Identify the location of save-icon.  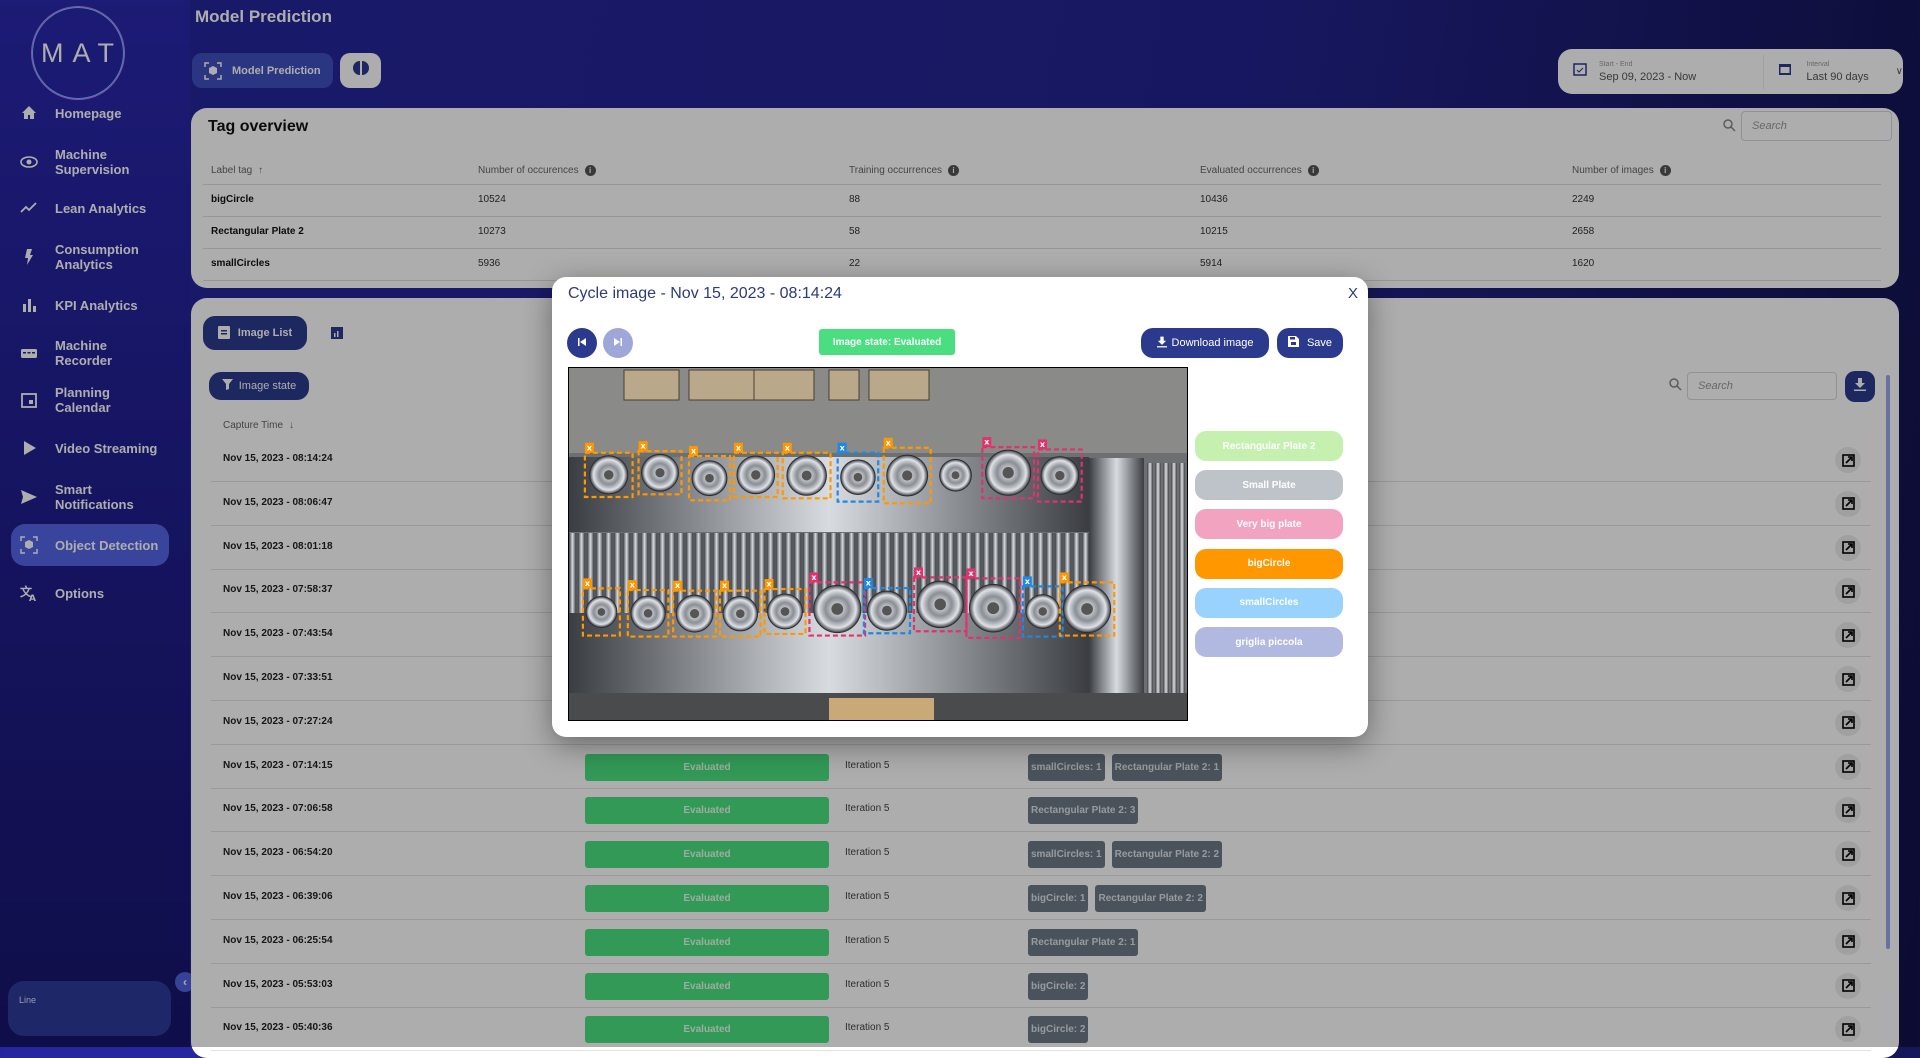
(1293, 343).